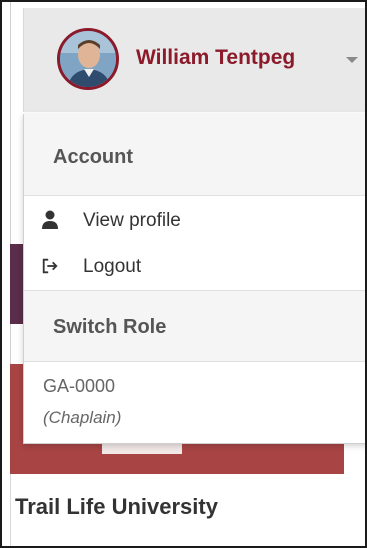 The width and height of the screenshot is (367, 548). Describe the element at coordinates (82, 417) in the screenshot. I see `role-name: (Chaplain)` at that location.